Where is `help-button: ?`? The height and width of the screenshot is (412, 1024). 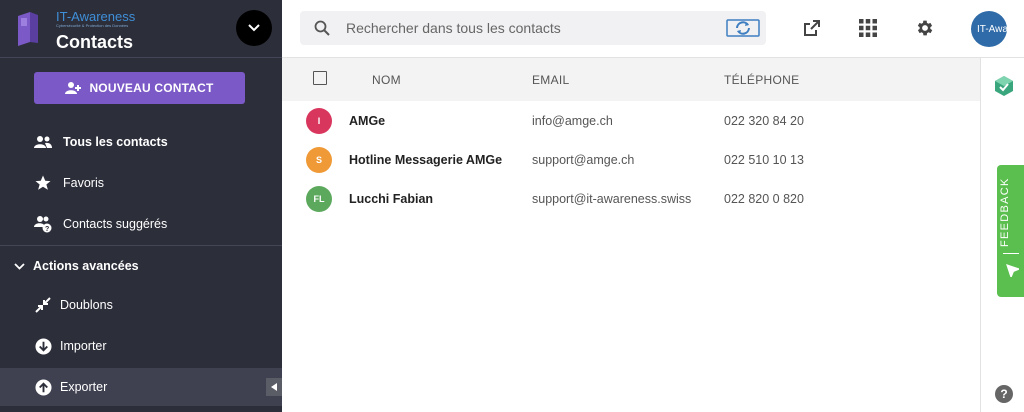
help-button: ? is located at coordinates (1004, 394).